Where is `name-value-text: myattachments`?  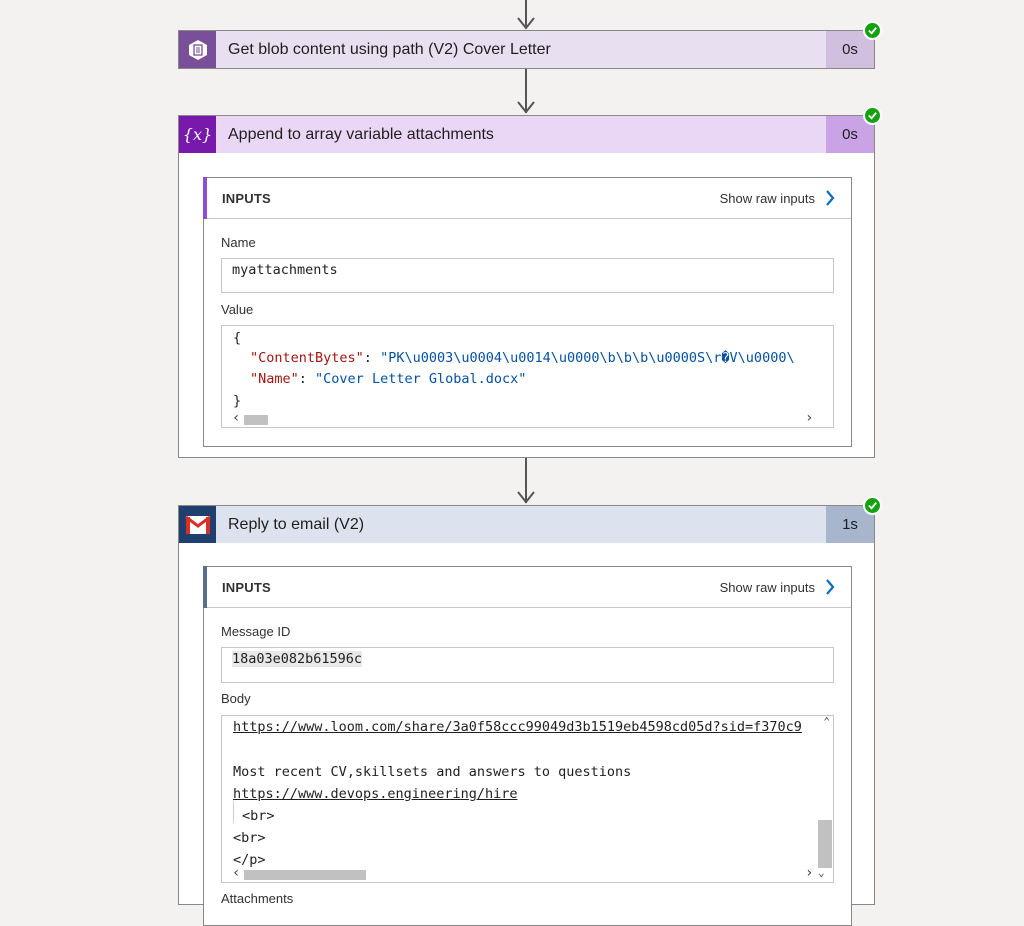 name-value-text: myattachments is located at coordinates (285, 270).